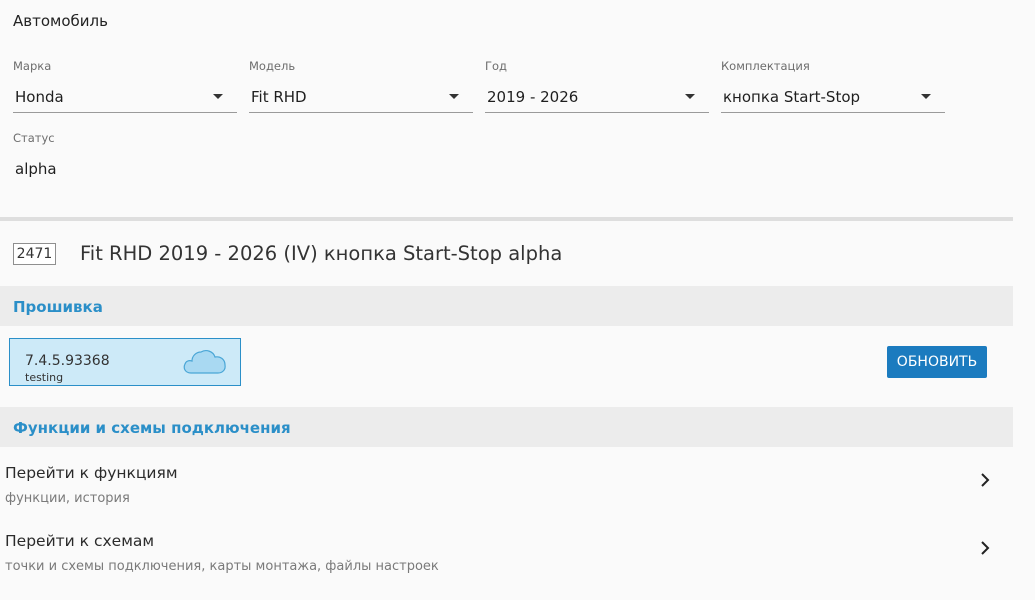 The image size is (1035, 600). I want to click on brand-label: Марка, so click(32, 66).